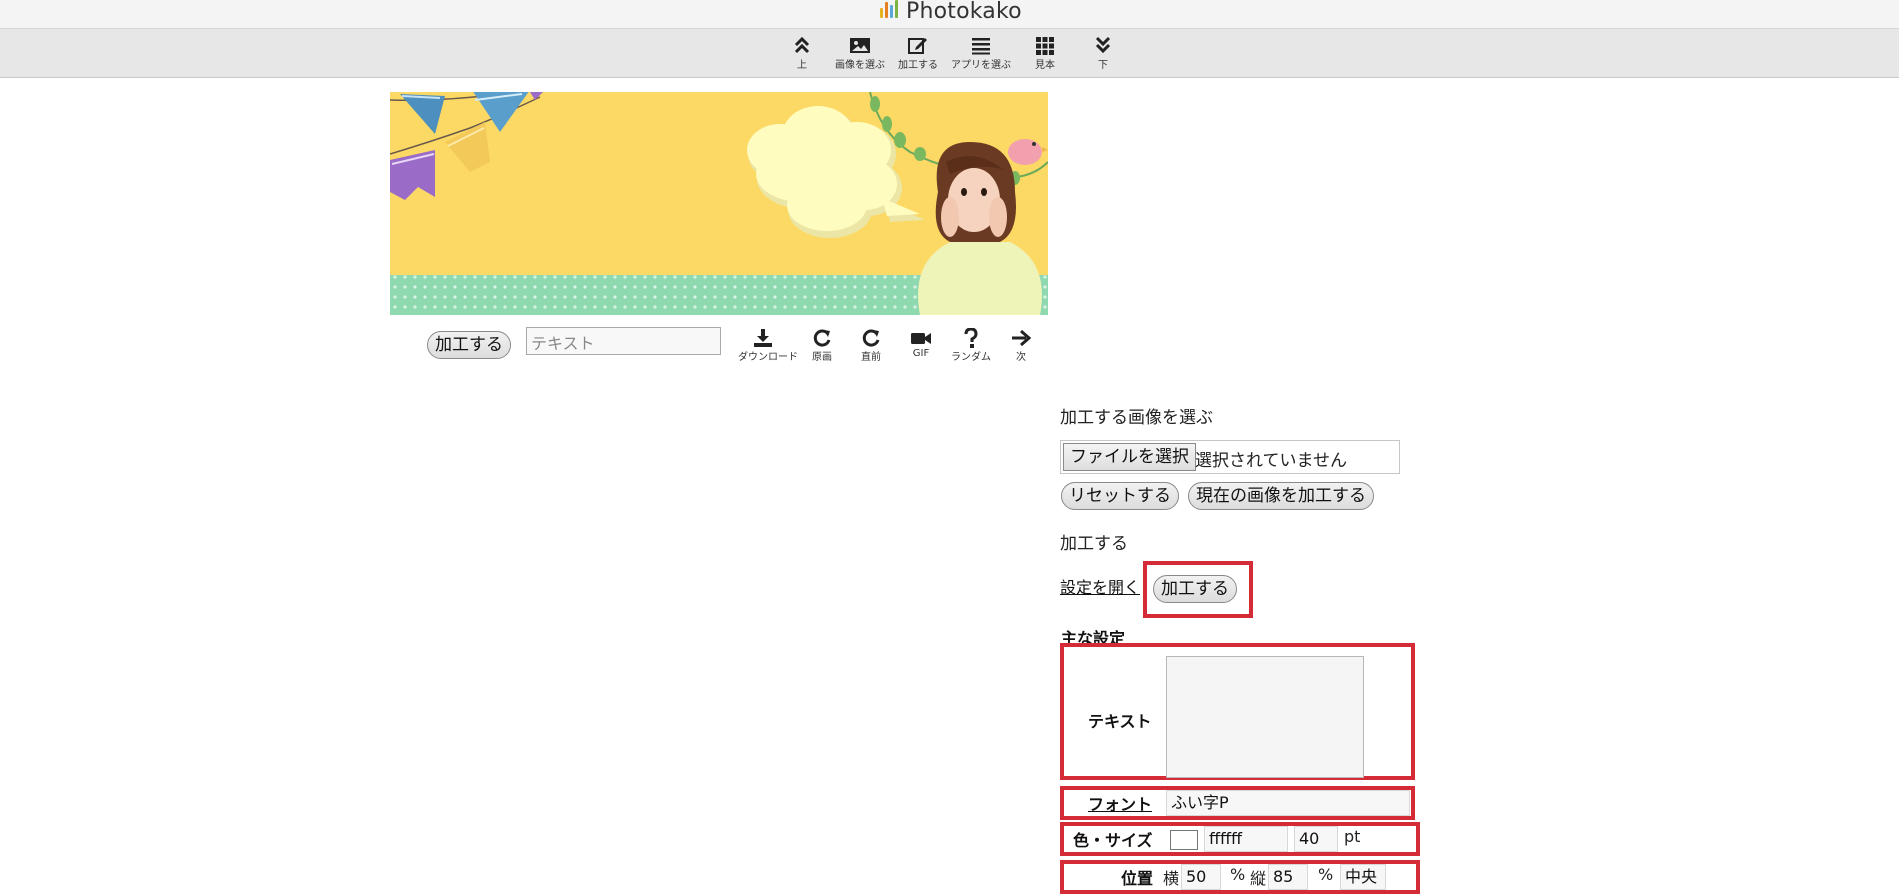 This screenshot has height=896, width=1899. Describe the element at coordinates (1120, 496) in the screenshot. I see `reset-button: リセットする` at that location.